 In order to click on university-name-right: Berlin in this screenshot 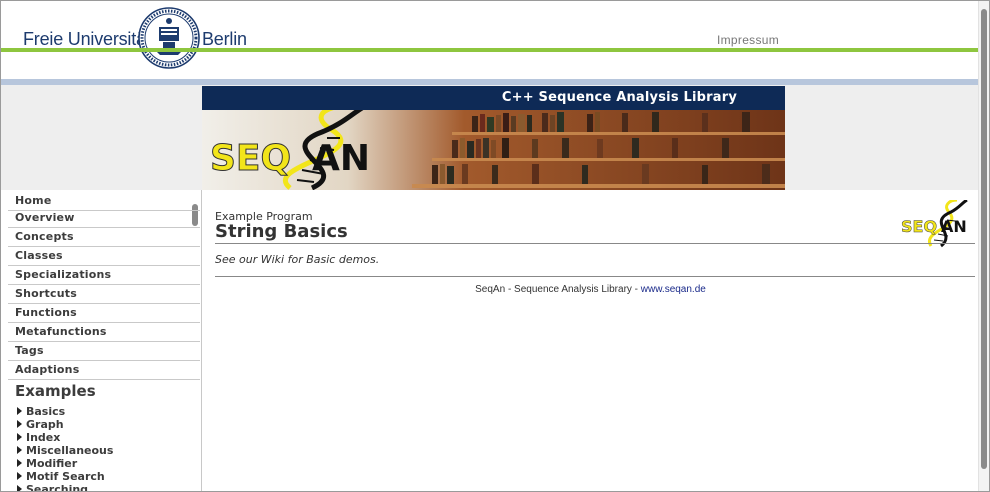, I will do `click(224, 39)`.